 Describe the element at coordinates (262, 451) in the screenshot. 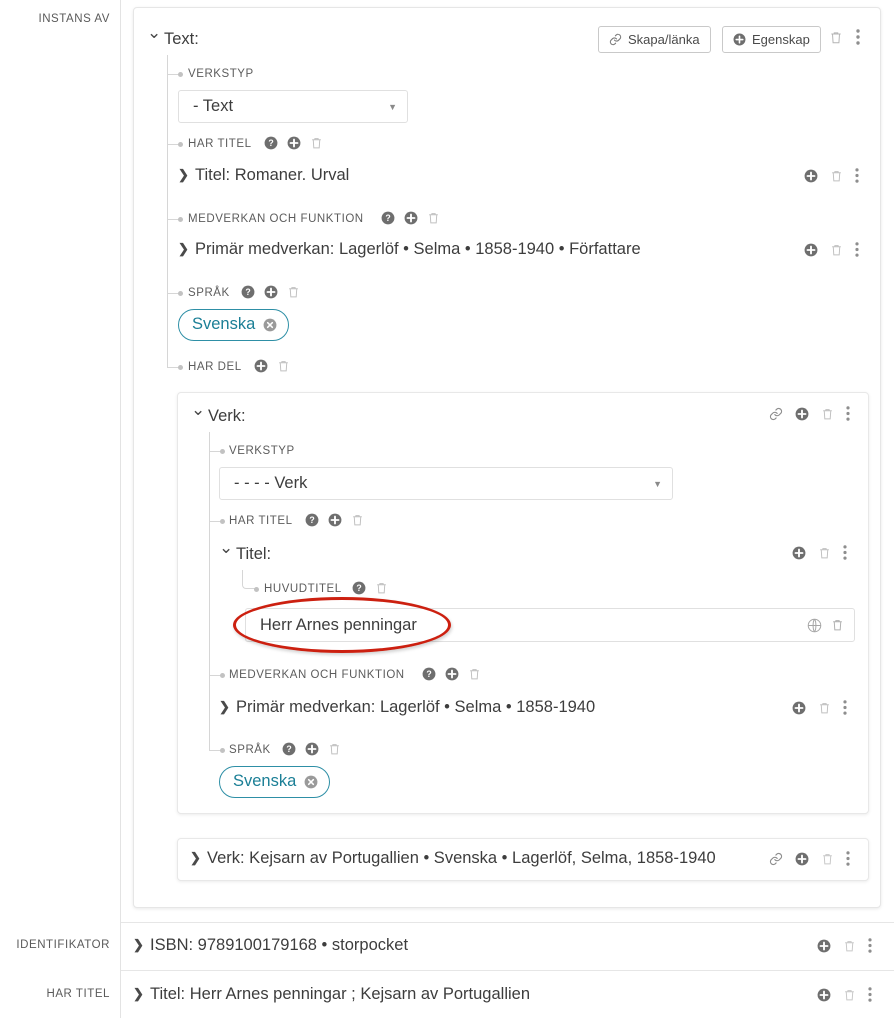

I see `label-verkstyp-inner: VERKSTYP` at that location.